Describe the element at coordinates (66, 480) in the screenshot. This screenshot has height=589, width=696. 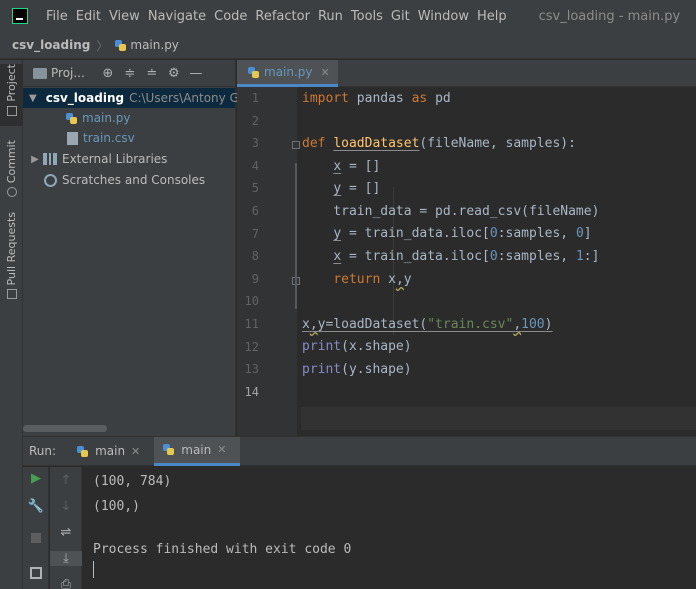
I see `arrow-up-icon: ↑` at that location.